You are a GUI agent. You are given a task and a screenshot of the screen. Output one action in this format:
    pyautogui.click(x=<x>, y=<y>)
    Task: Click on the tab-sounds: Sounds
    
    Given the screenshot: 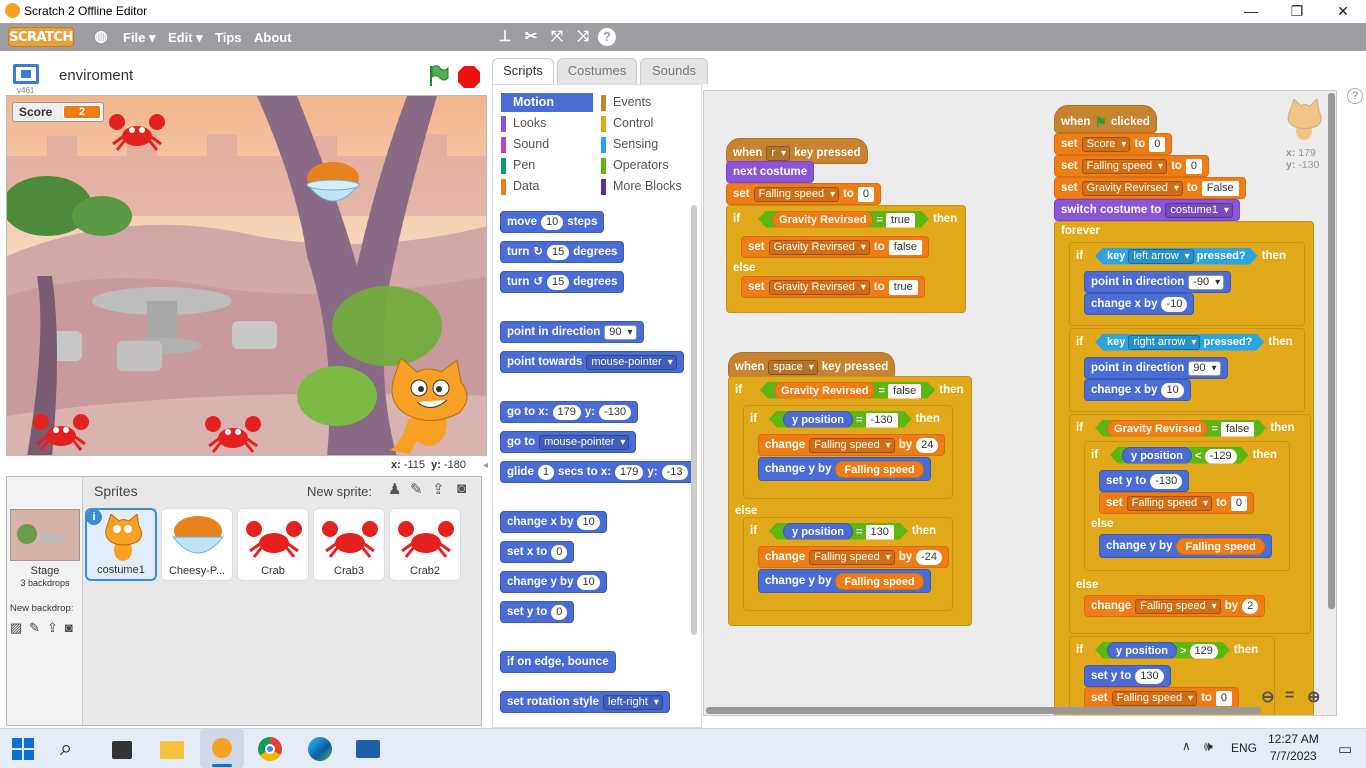 What is the action you would take?
    pyautogui.click(x=674, y=71)
    